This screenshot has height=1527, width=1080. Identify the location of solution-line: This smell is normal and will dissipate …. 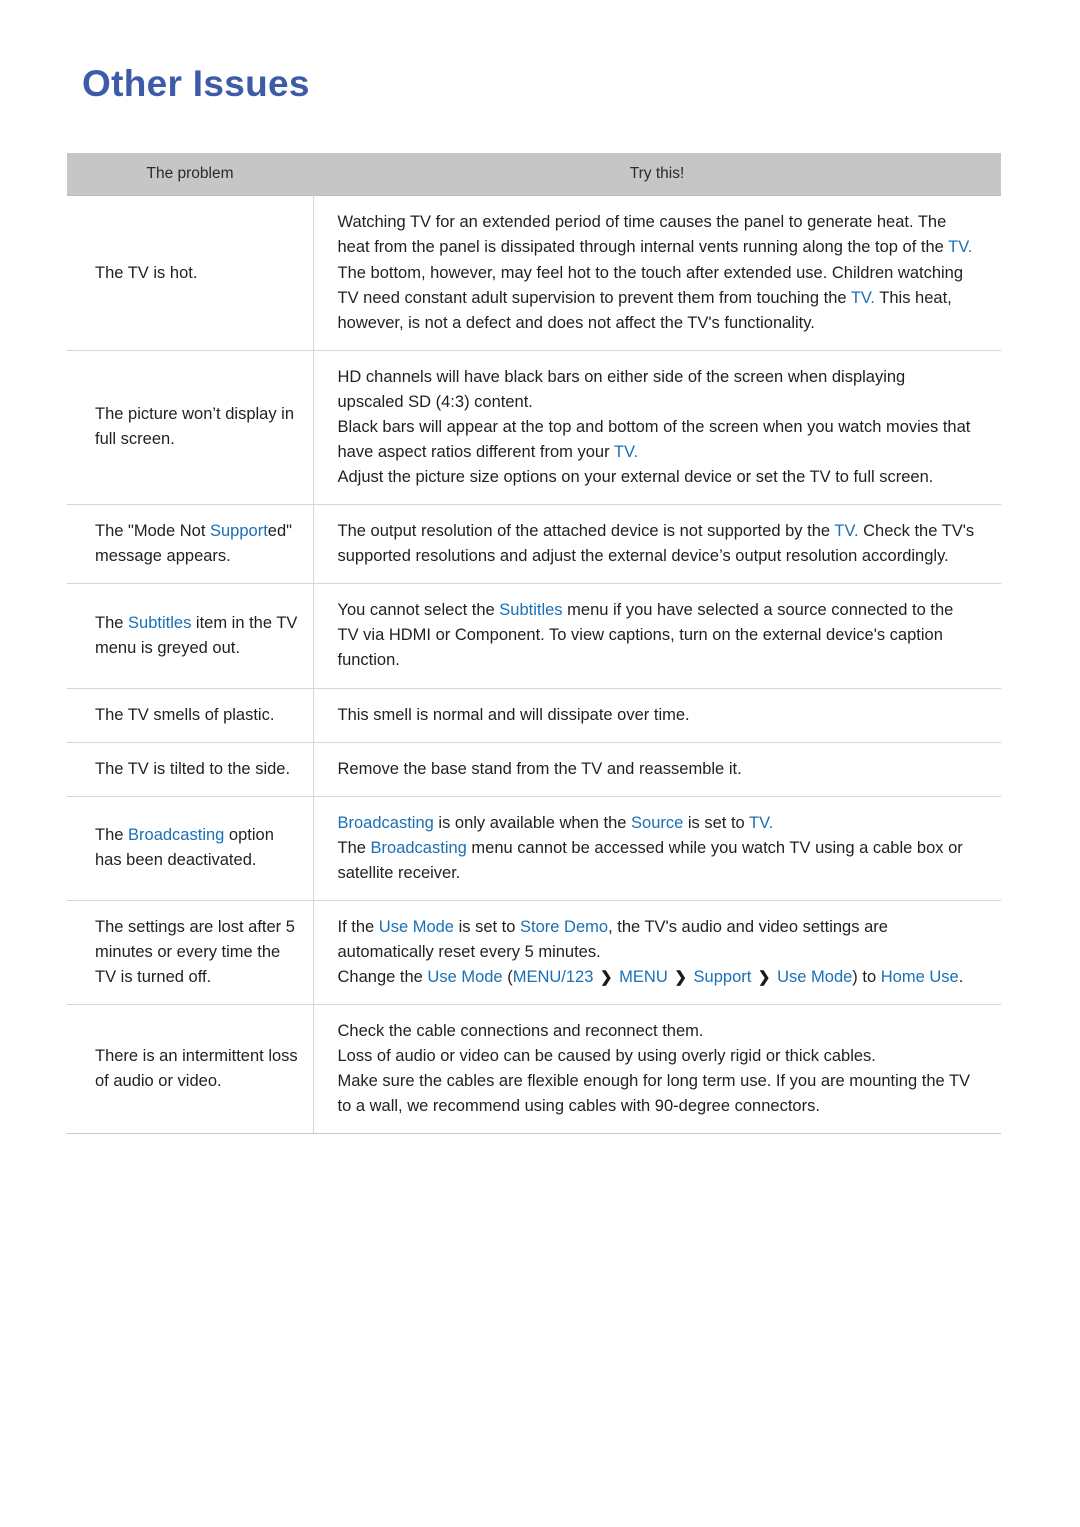
(513, 714).